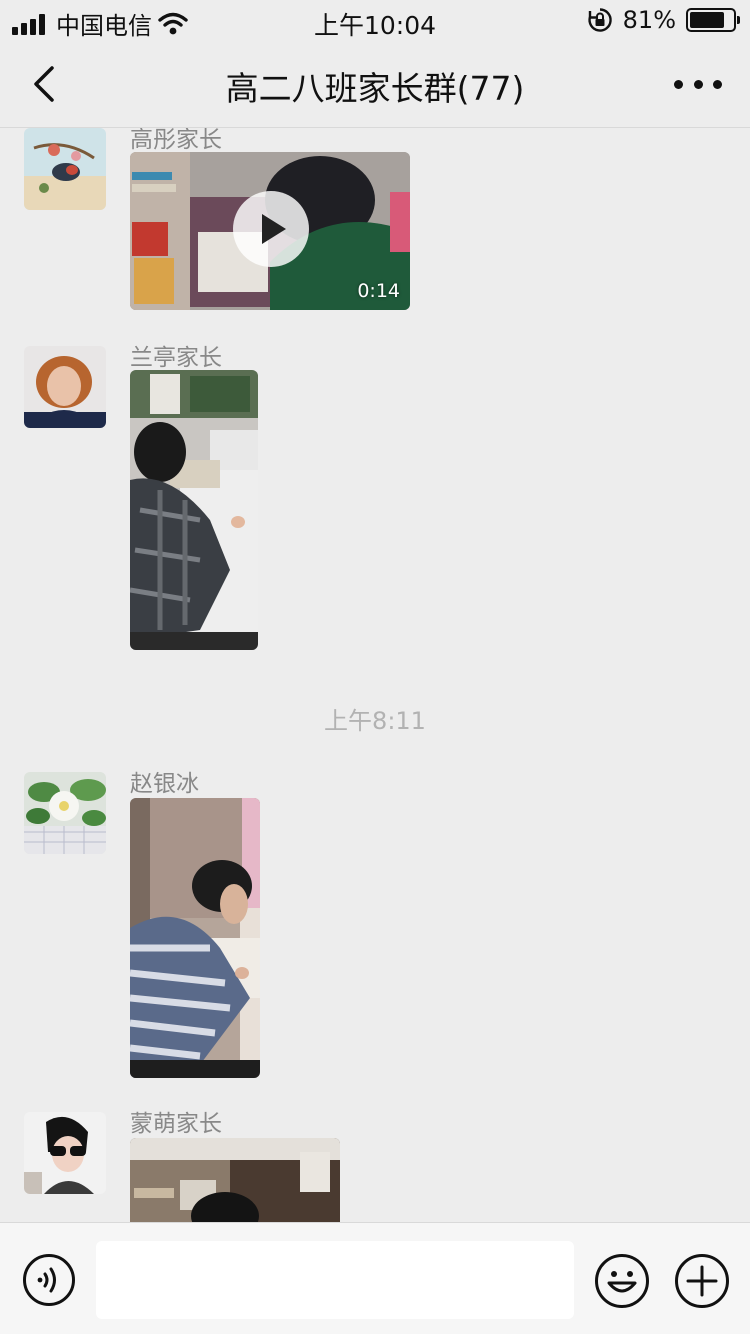 This screenshot has width=750, height=1334. I want to click on rotation-lock-icon, so click(600, 20).